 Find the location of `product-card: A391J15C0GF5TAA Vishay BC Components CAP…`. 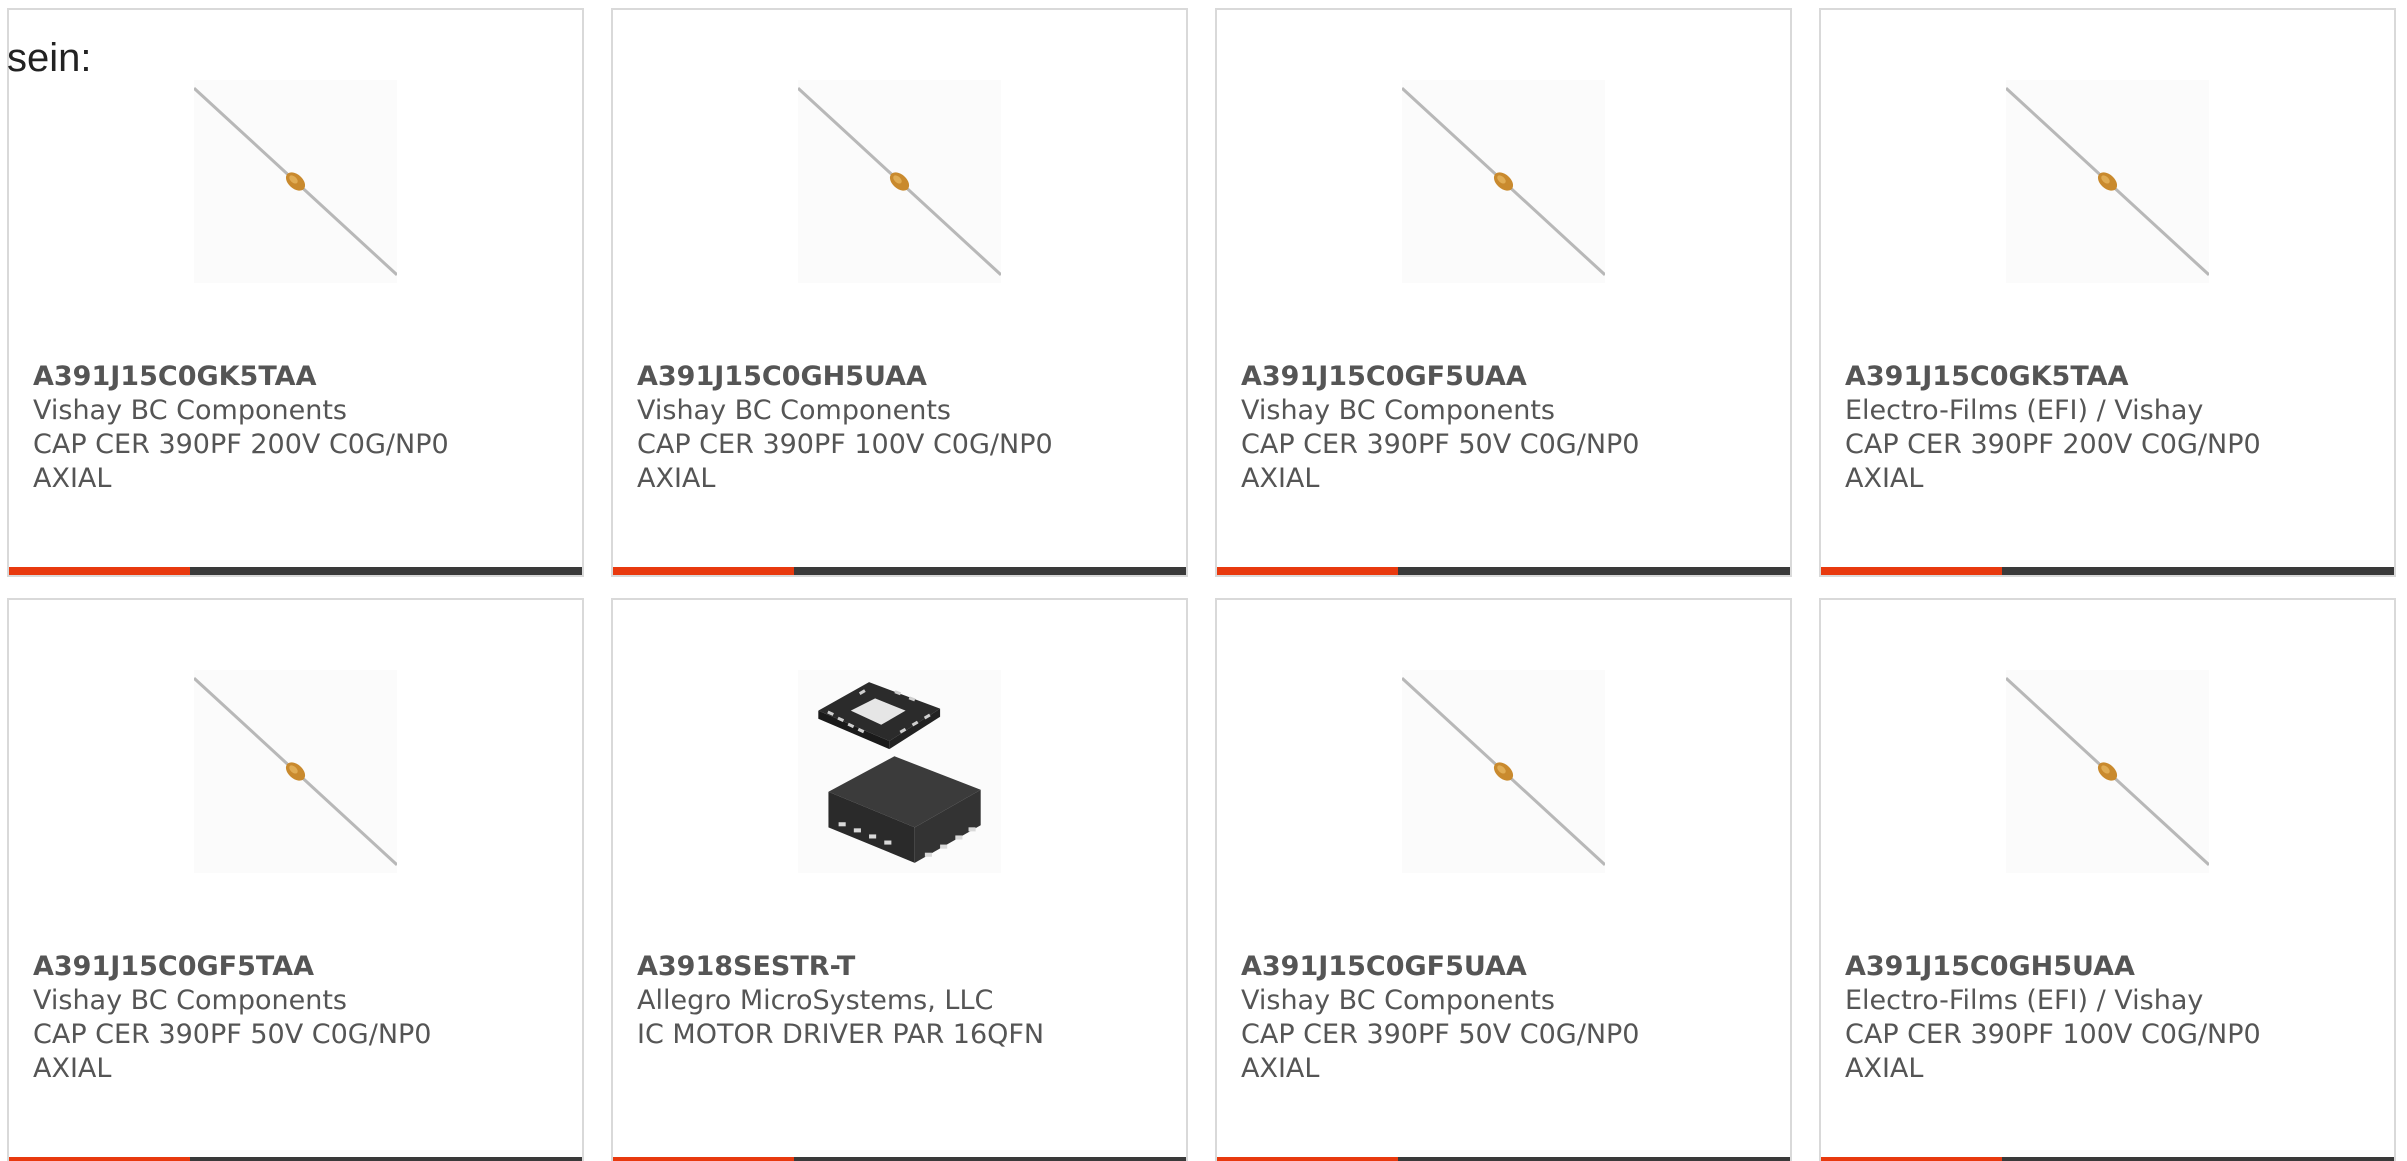

product-card: A391J15C0GF5TAA Vishay BC Components CAP… is located at coordinates (295, 879).